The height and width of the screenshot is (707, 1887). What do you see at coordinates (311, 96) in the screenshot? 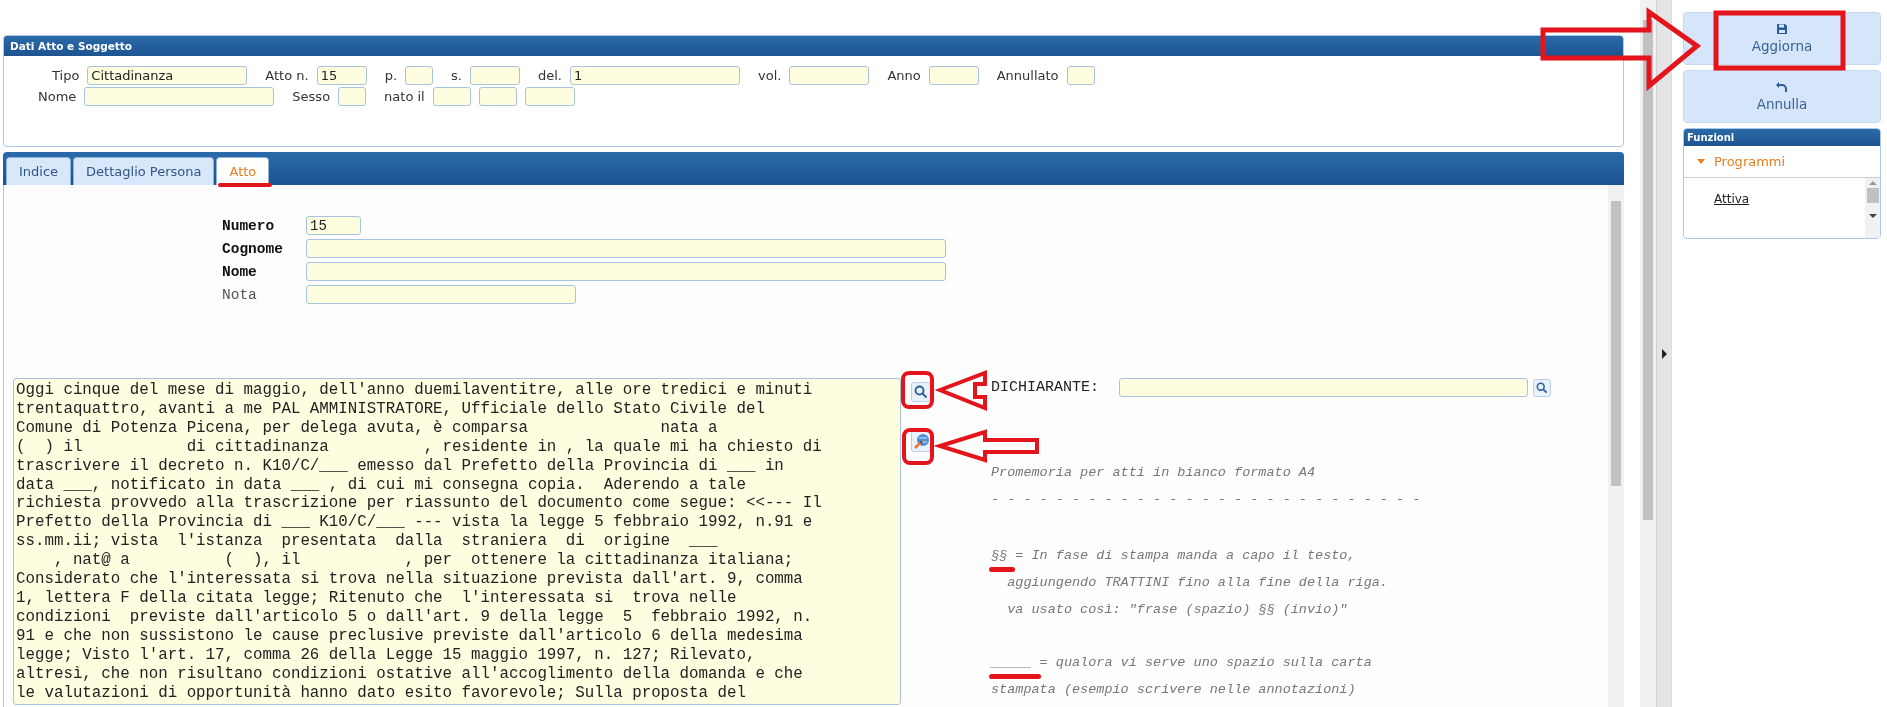
I see `field-label: Sesso` at bounding box center [311, 96].